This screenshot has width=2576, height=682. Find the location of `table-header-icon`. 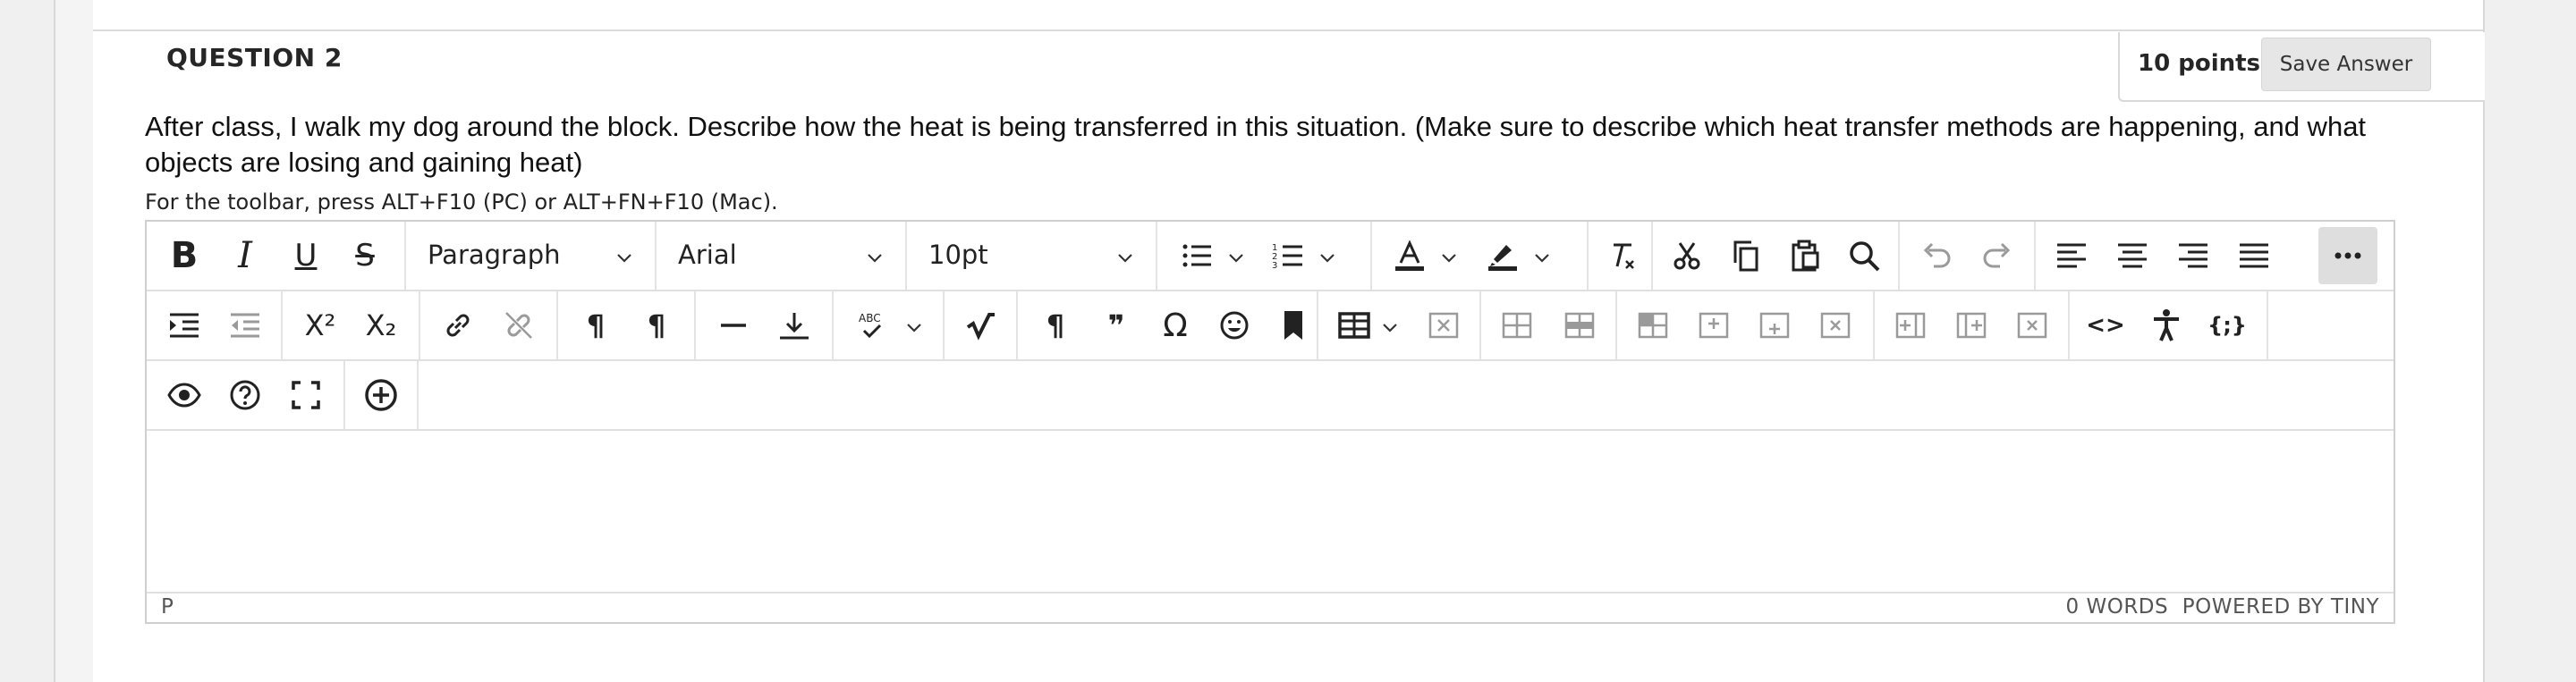

table-header-icon is located at coordinates (1653, 325).